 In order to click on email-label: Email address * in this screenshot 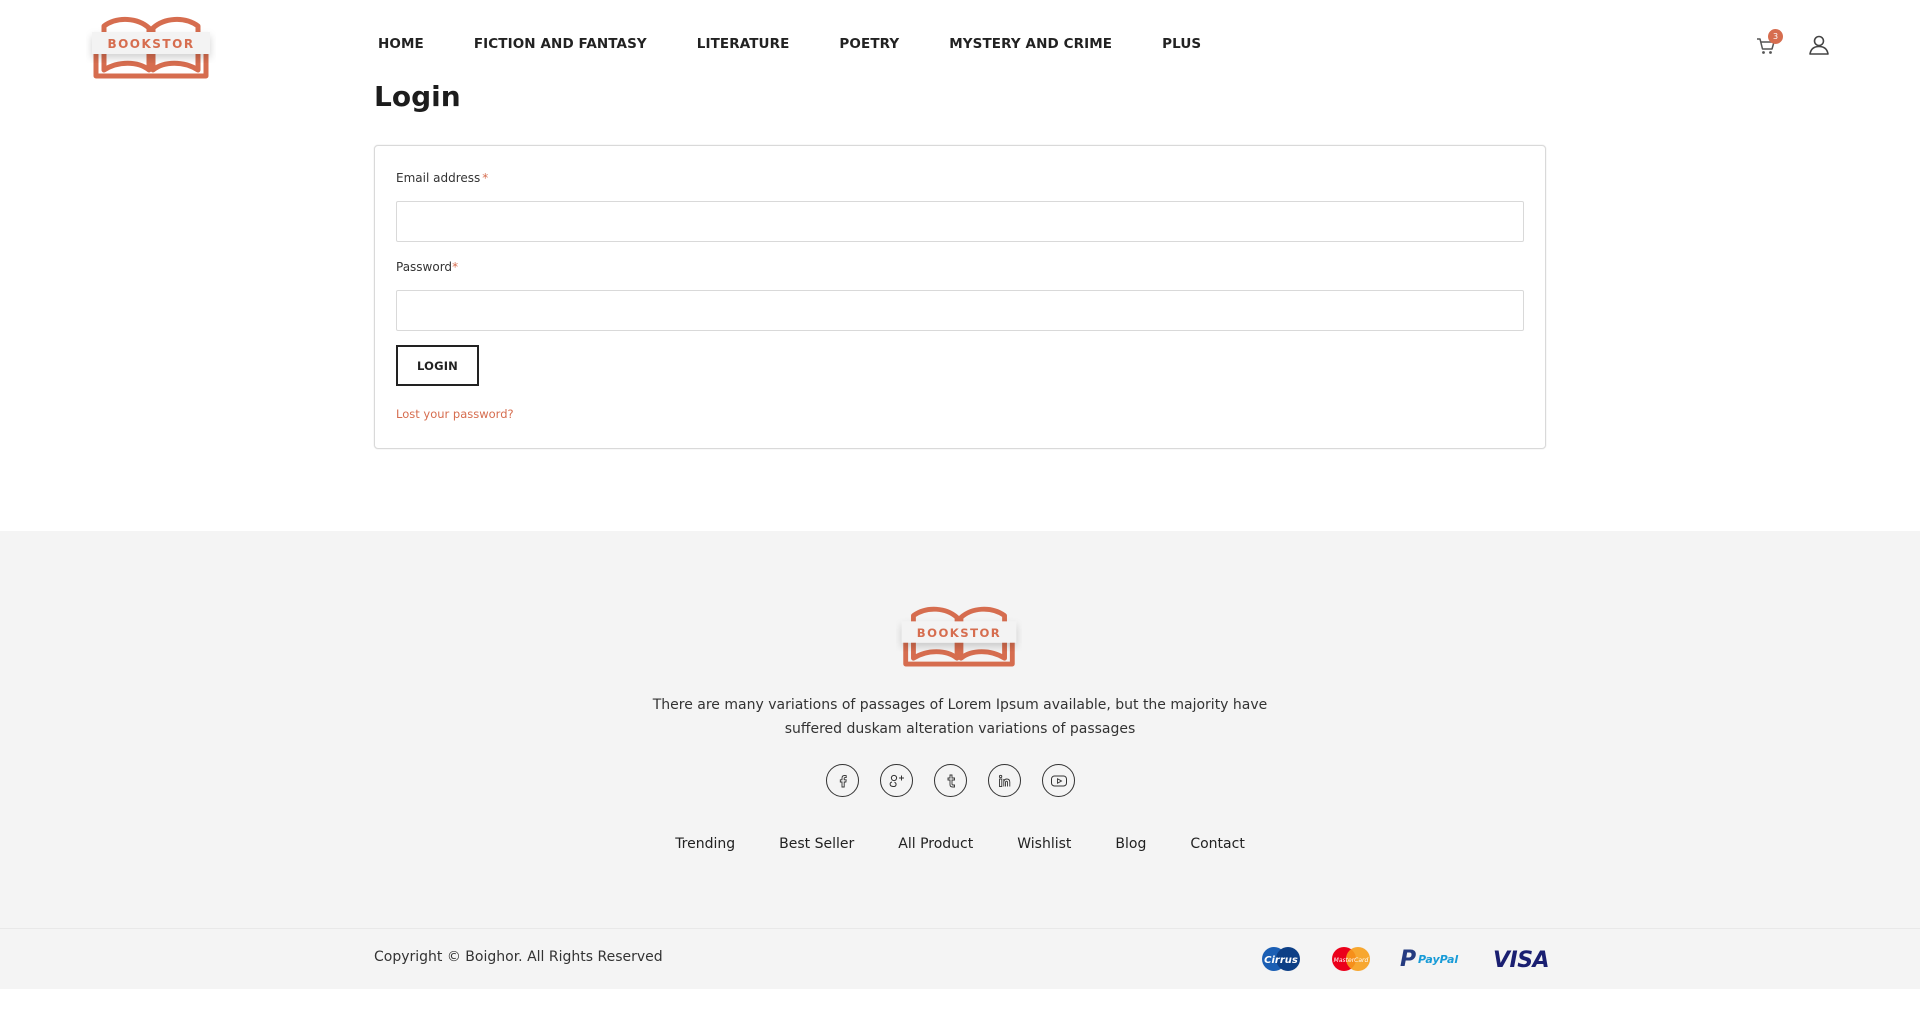, I will do `click(442, 178)`.